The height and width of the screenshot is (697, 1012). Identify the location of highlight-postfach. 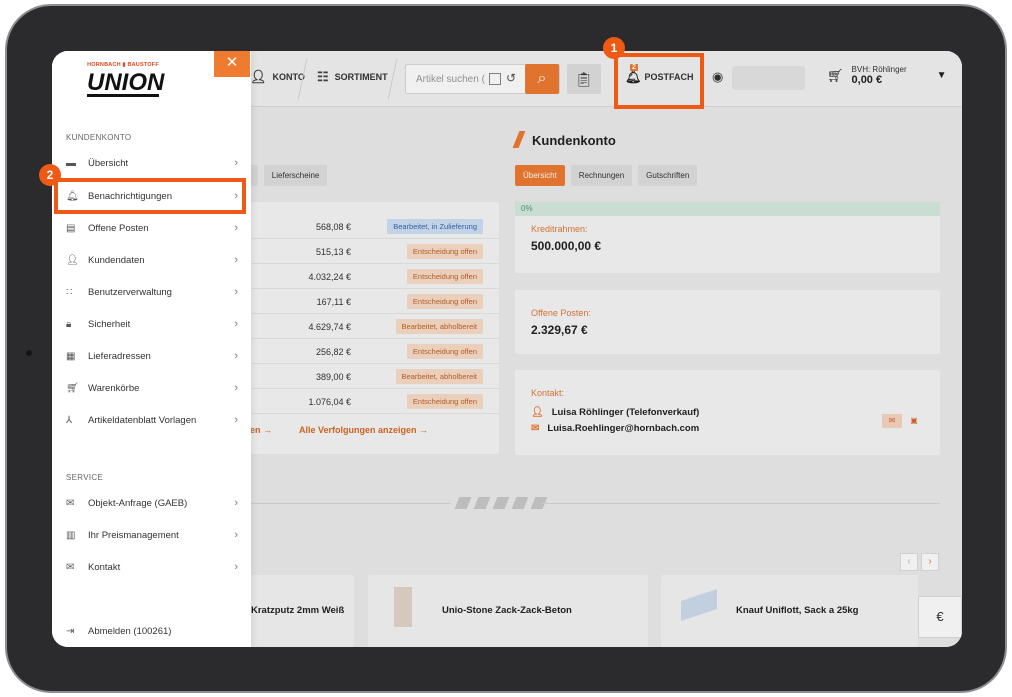
(659, 81).